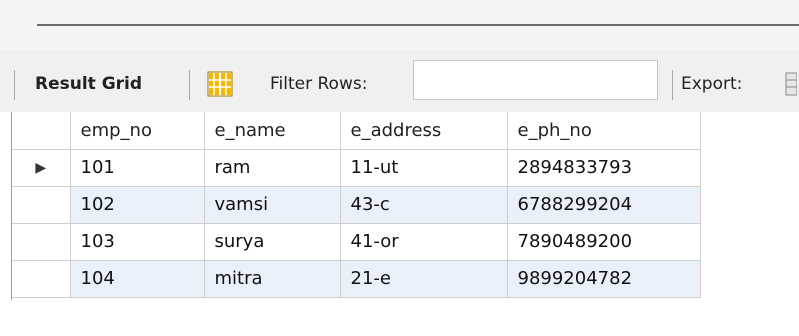  Describe the element at coordinates (604, 131) in the screenshot. I see `column-header-e-ph-no: e_ph_no` at that location.